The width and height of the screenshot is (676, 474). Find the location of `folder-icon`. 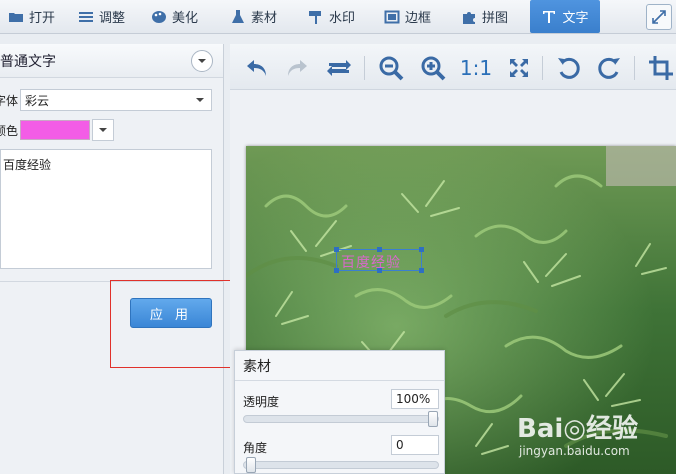

folder-icon is located at coordinates (16, 17).